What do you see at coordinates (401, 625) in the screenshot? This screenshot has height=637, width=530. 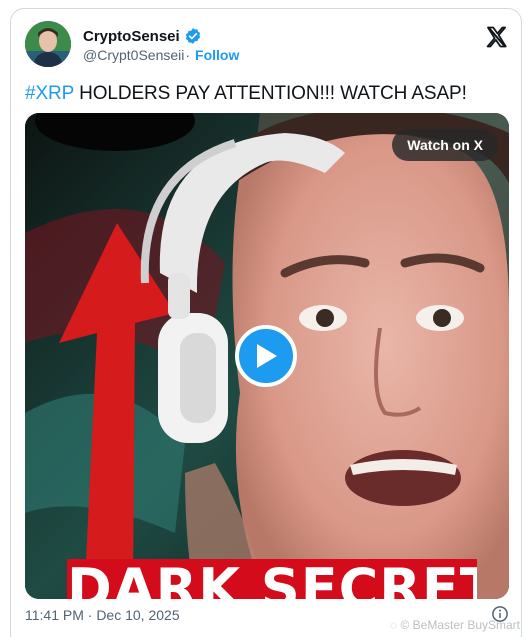 I see `watermark-logo-icon: ◌ ©` at bounding box center [401, 625].